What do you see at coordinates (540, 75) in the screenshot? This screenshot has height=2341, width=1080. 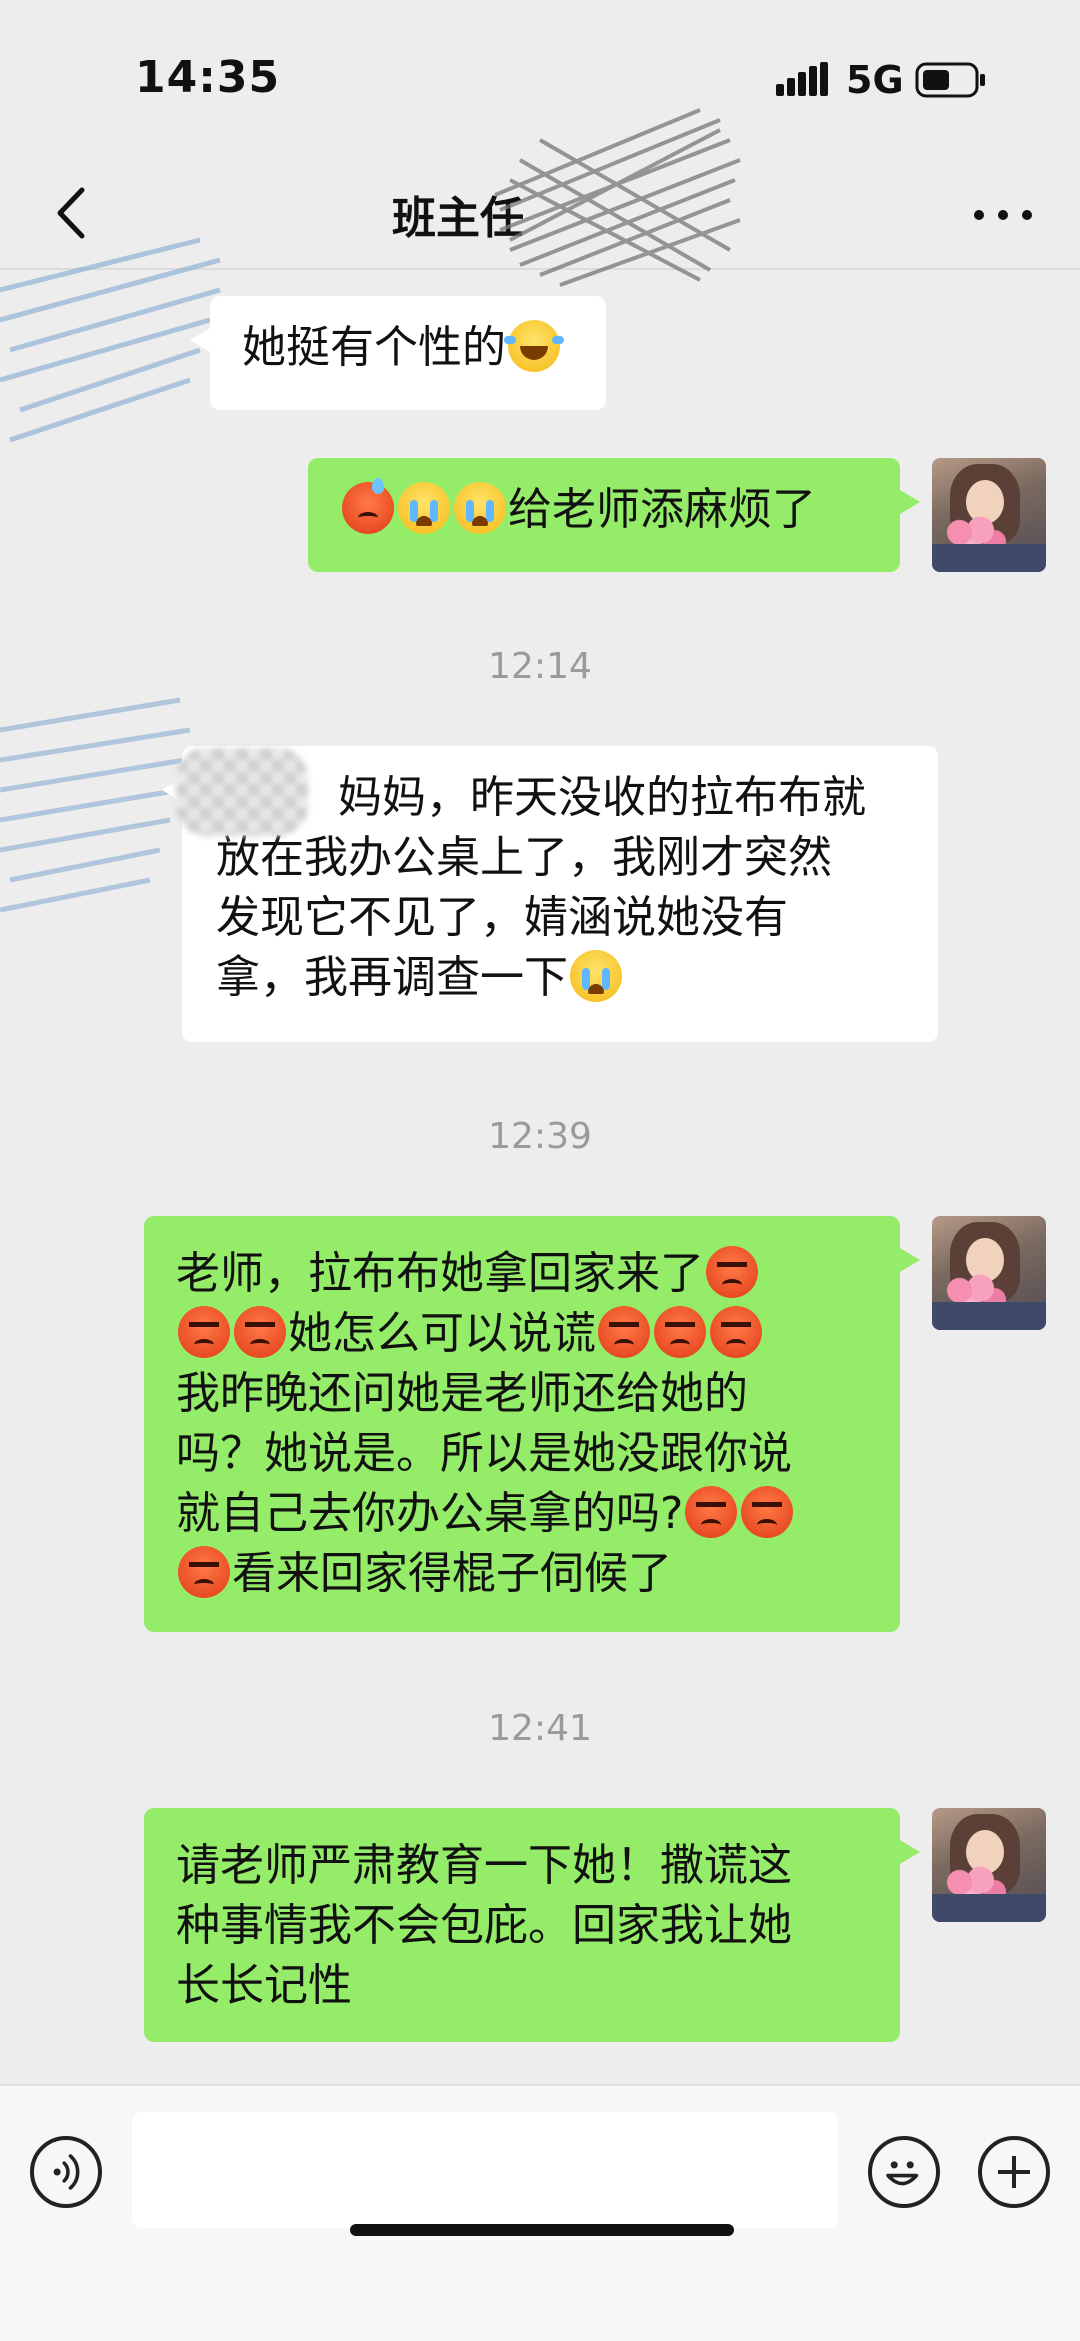 I see `status-bar: 14:35 5G` at bounding box center [540, 75].